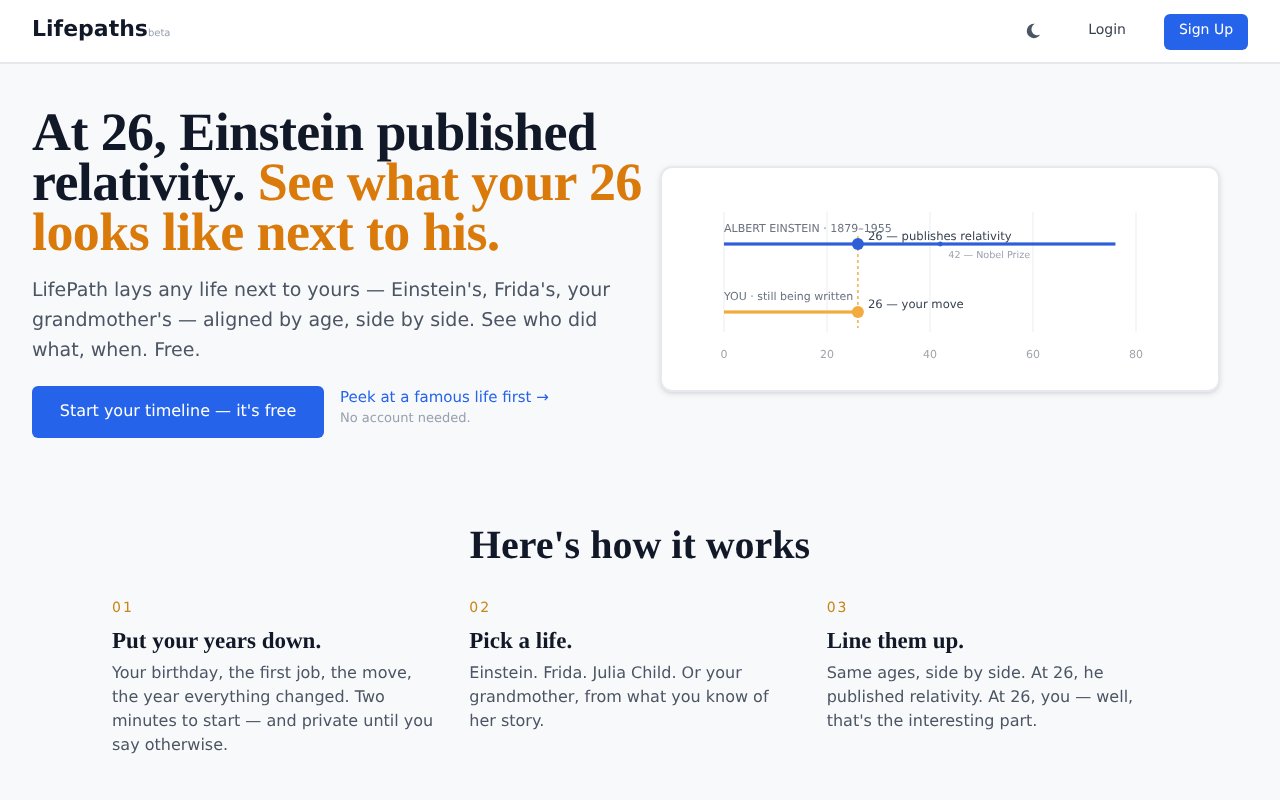  What do you see at coordinates (178, 412) in the screenshot?
I see `start-timeline-button: Start your timeline — it's free` at bounding box center [178, 412].